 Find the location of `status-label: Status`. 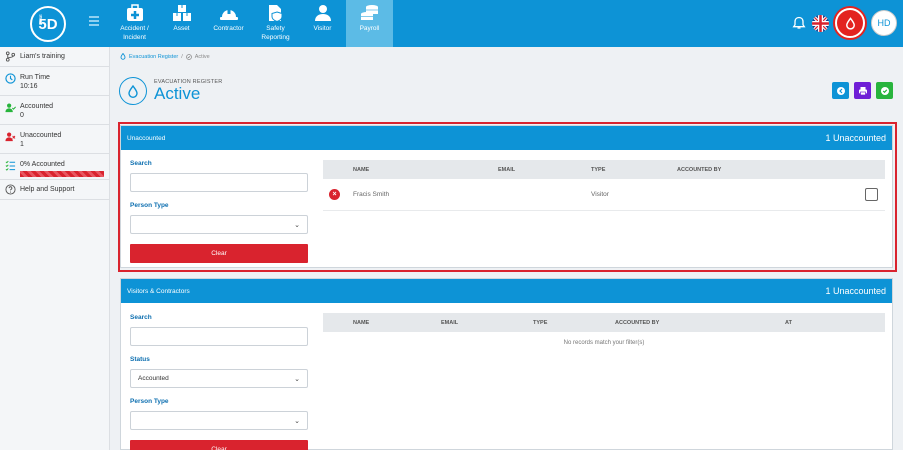

status-label: Status is located at coordinates (140, 359).